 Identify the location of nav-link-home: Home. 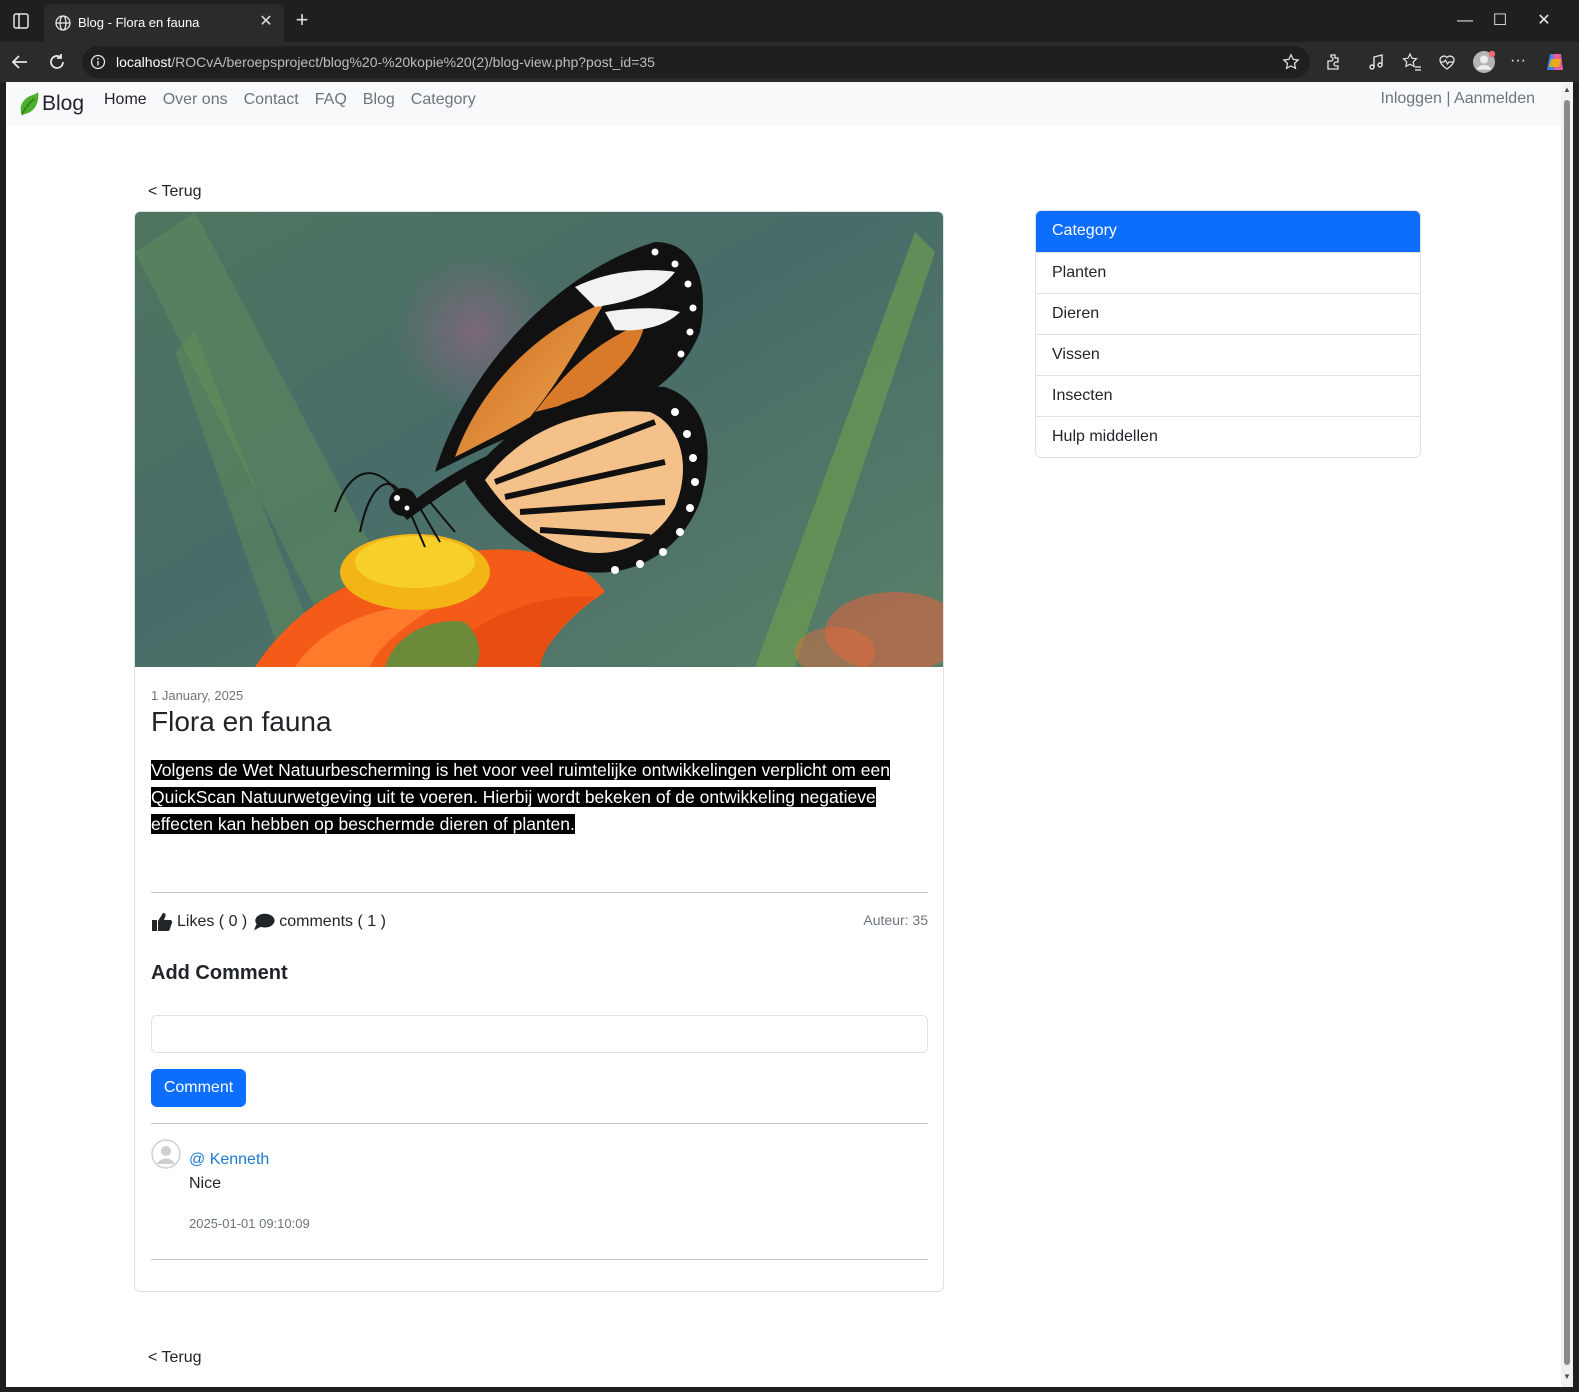
(125, 100).